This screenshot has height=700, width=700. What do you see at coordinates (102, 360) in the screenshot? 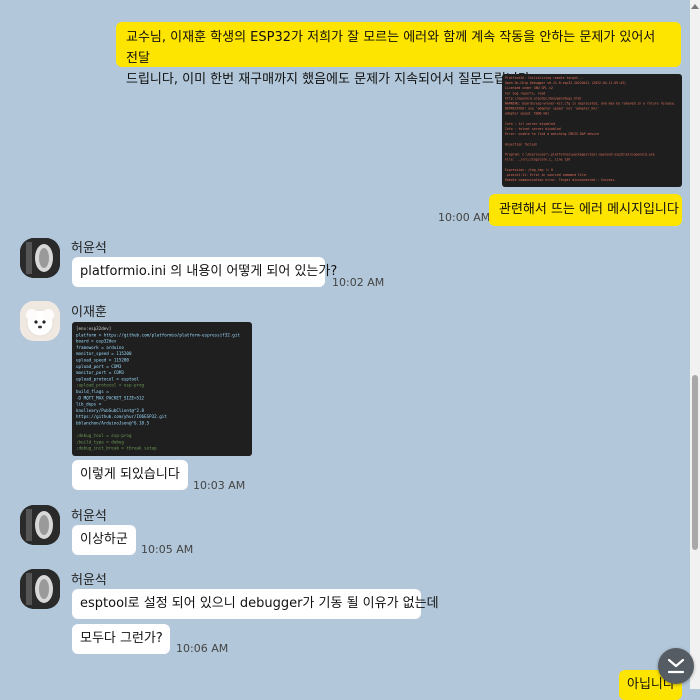
I see `screenshot-text-line: upload_speed = 115200` at bounding box center [102, 360].